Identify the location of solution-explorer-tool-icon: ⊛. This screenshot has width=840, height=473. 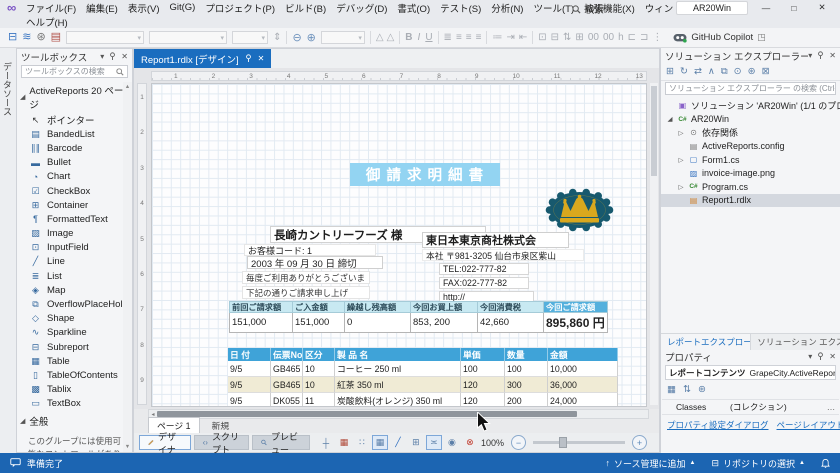
(752, 71).